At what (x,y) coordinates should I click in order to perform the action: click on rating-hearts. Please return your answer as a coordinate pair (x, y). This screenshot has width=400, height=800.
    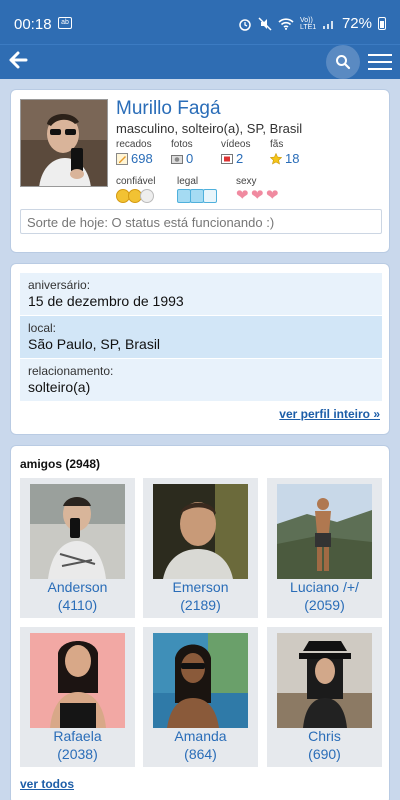
    Looking at the image, I should click on (258, 196).